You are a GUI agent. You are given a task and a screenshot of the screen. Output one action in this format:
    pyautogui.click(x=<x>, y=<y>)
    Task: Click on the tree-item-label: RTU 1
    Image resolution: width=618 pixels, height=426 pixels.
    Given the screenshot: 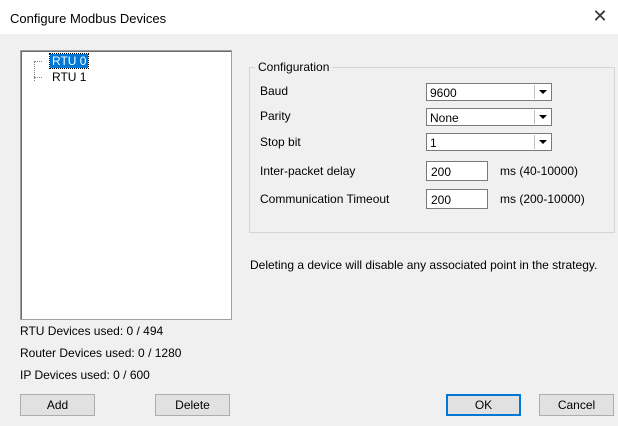 What is the action you would take?
    pyautogui.click(x=69, y=77)
    